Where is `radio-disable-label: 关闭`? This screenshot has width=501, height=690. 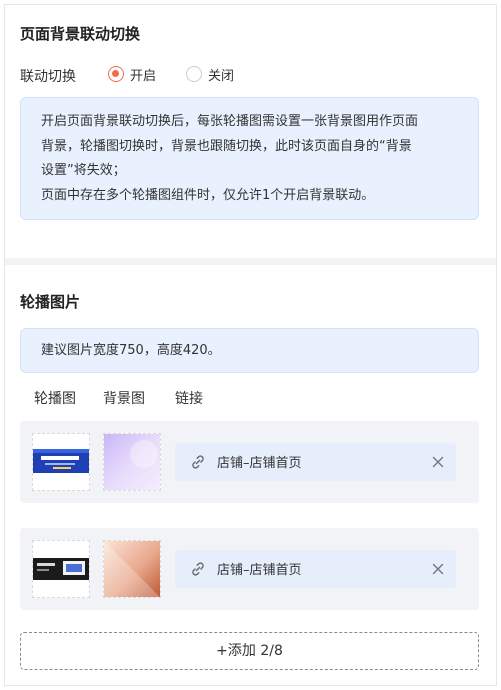 radio-disable-label: 关闭 is located at coordinates (221, 76).